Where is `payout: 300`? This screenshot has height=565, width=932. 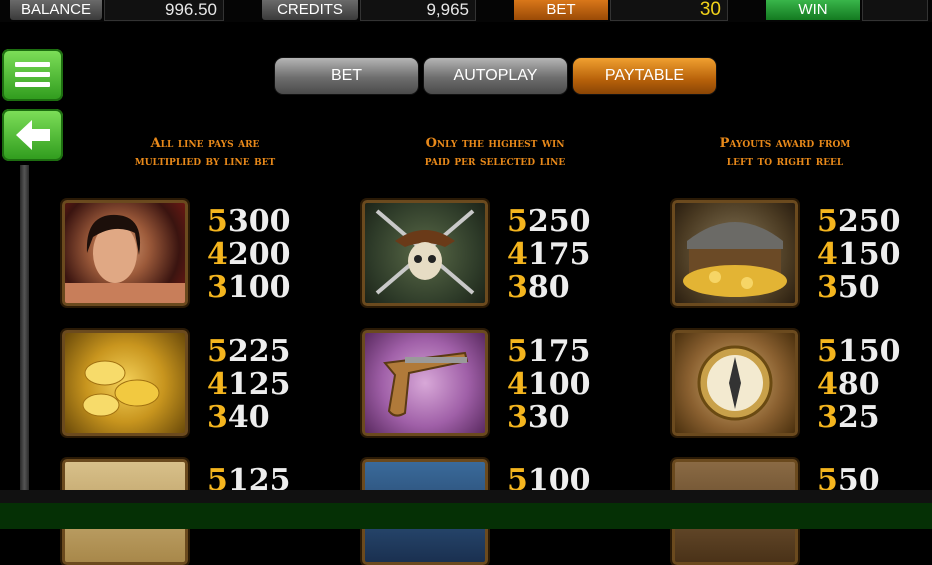 payout: 300 is located at coordinates (259, 221).